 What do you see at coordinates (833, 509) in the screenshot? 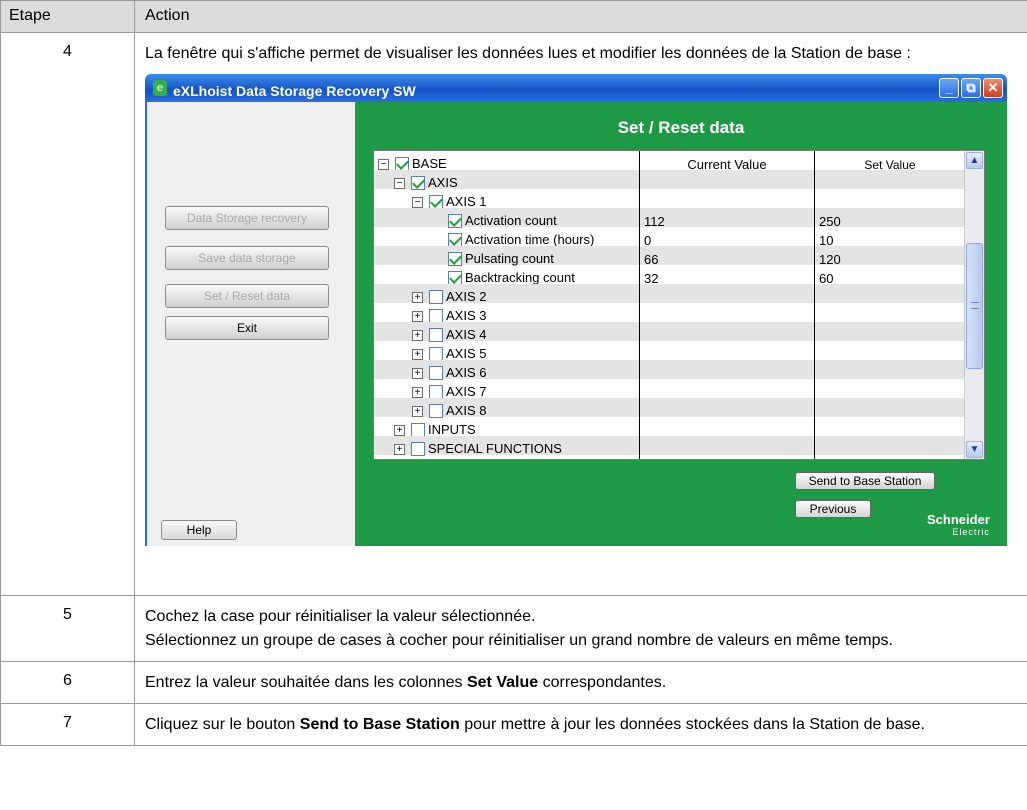
I see `previous-button: Previous` at bounding box center [833, 509].